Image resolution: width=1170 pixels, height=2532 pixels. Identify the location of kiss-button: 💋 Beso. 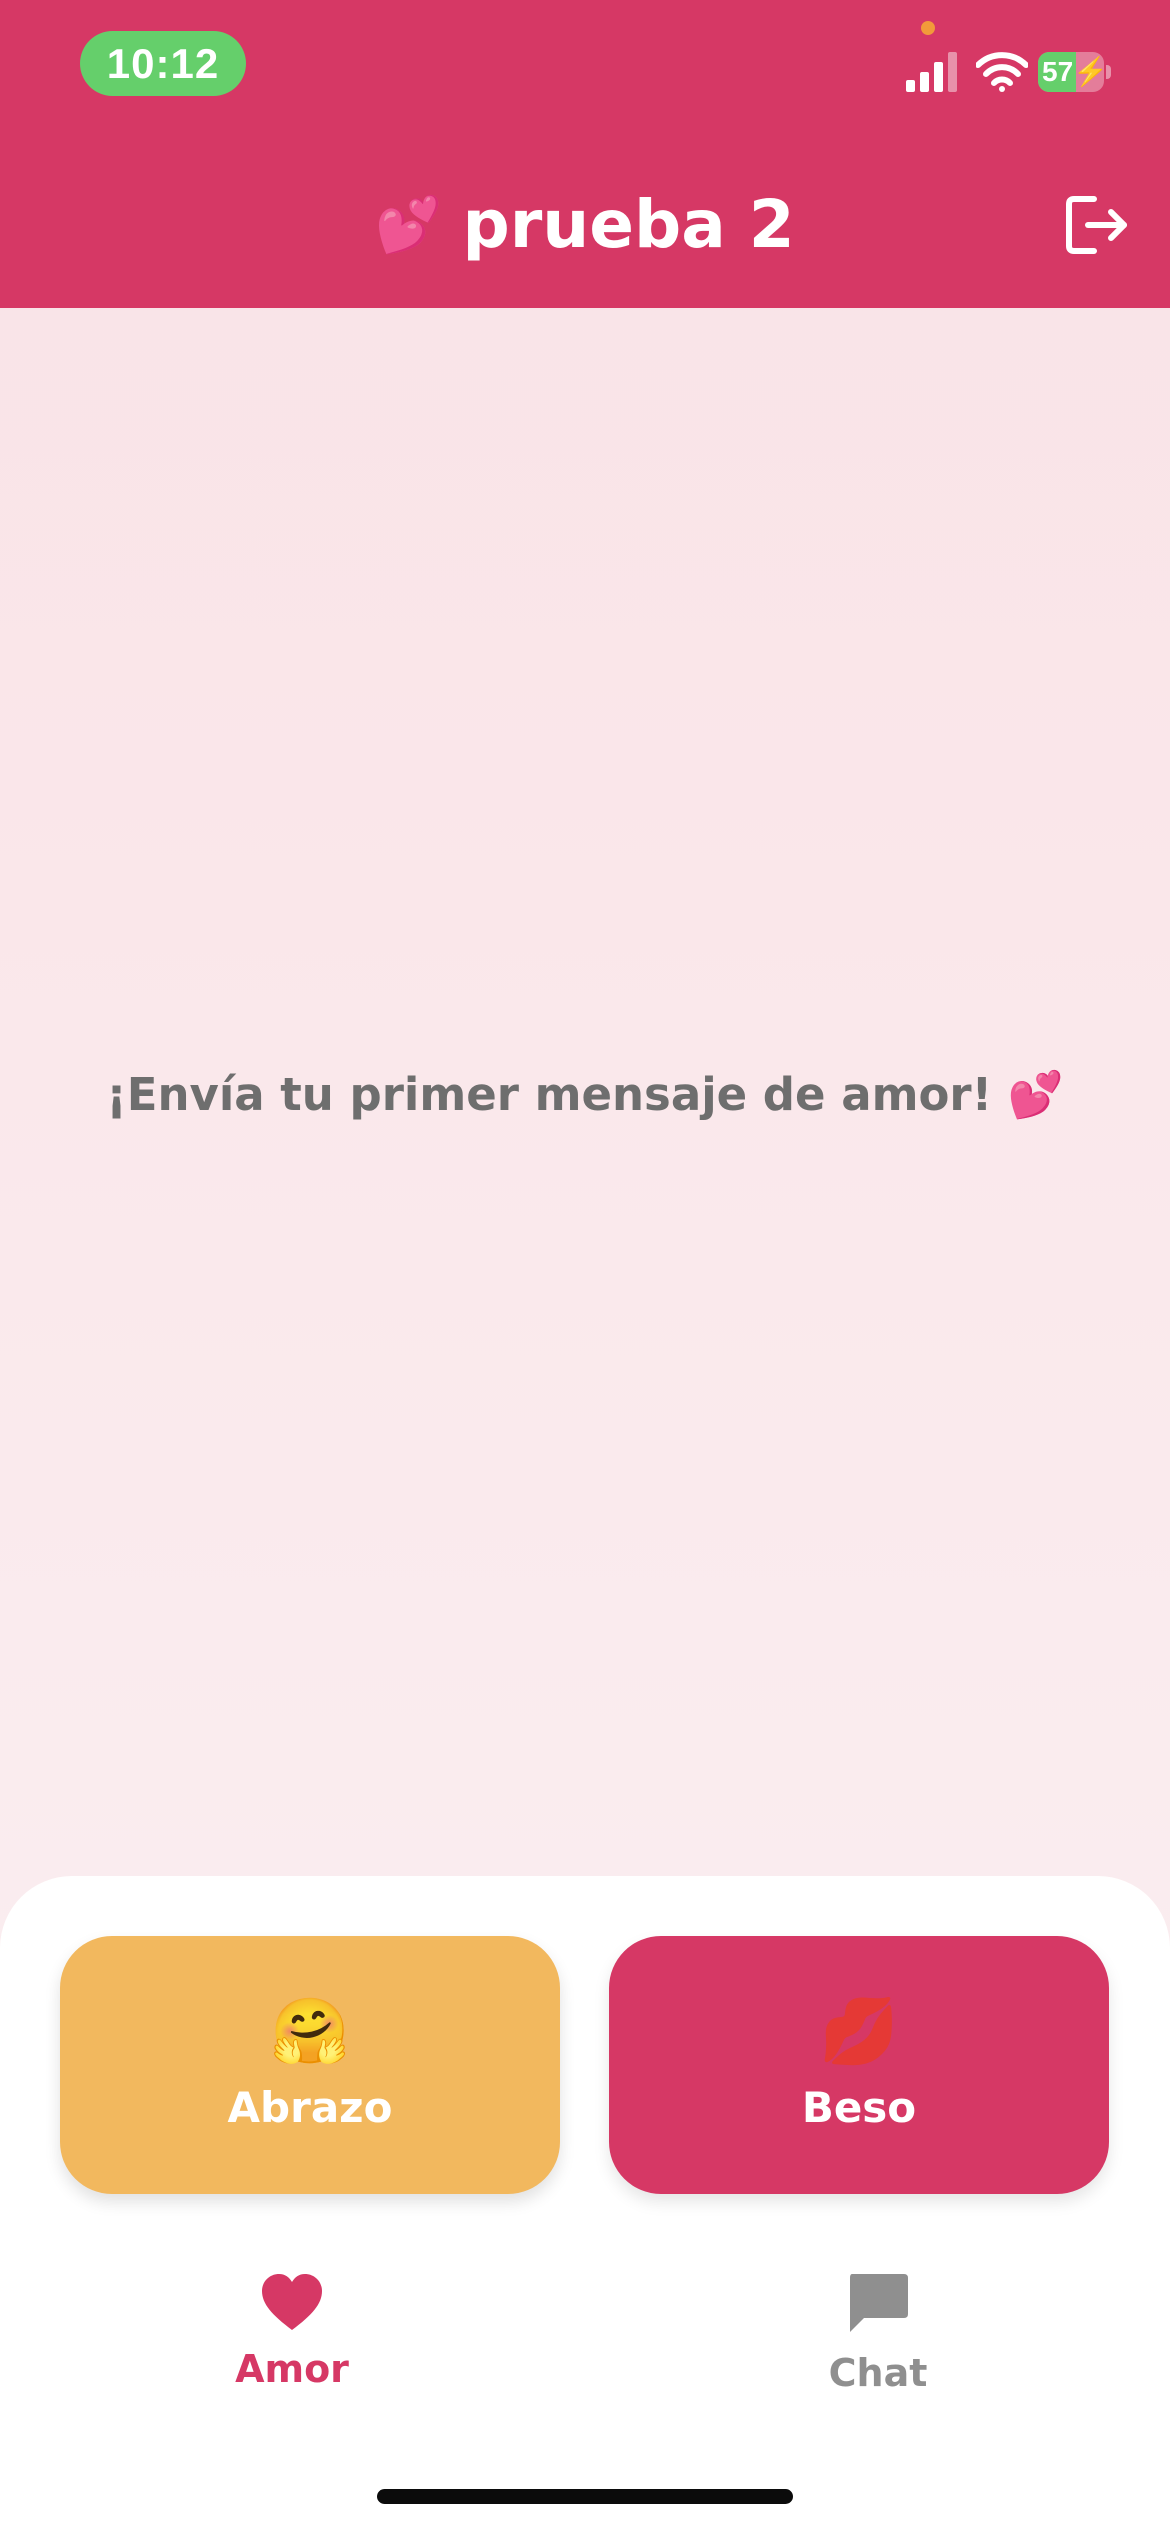
(859, 2065).